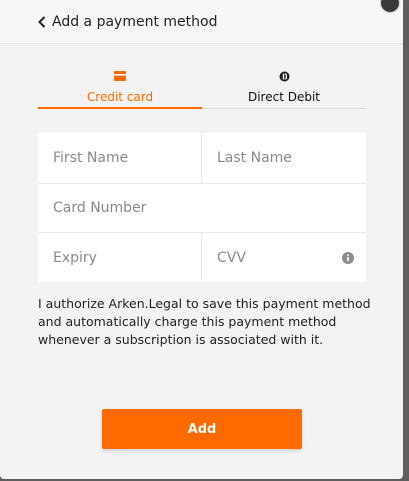  Describe the element at coordinates (127, 158) in the screenshot. I see `first-name-input` at that location.